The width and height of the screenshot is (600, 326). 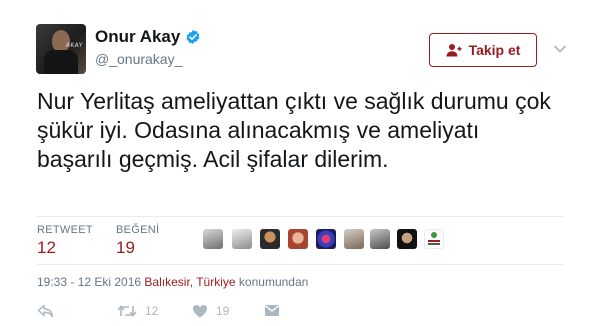 I want to click on message-action, so click(x=276, y=310).